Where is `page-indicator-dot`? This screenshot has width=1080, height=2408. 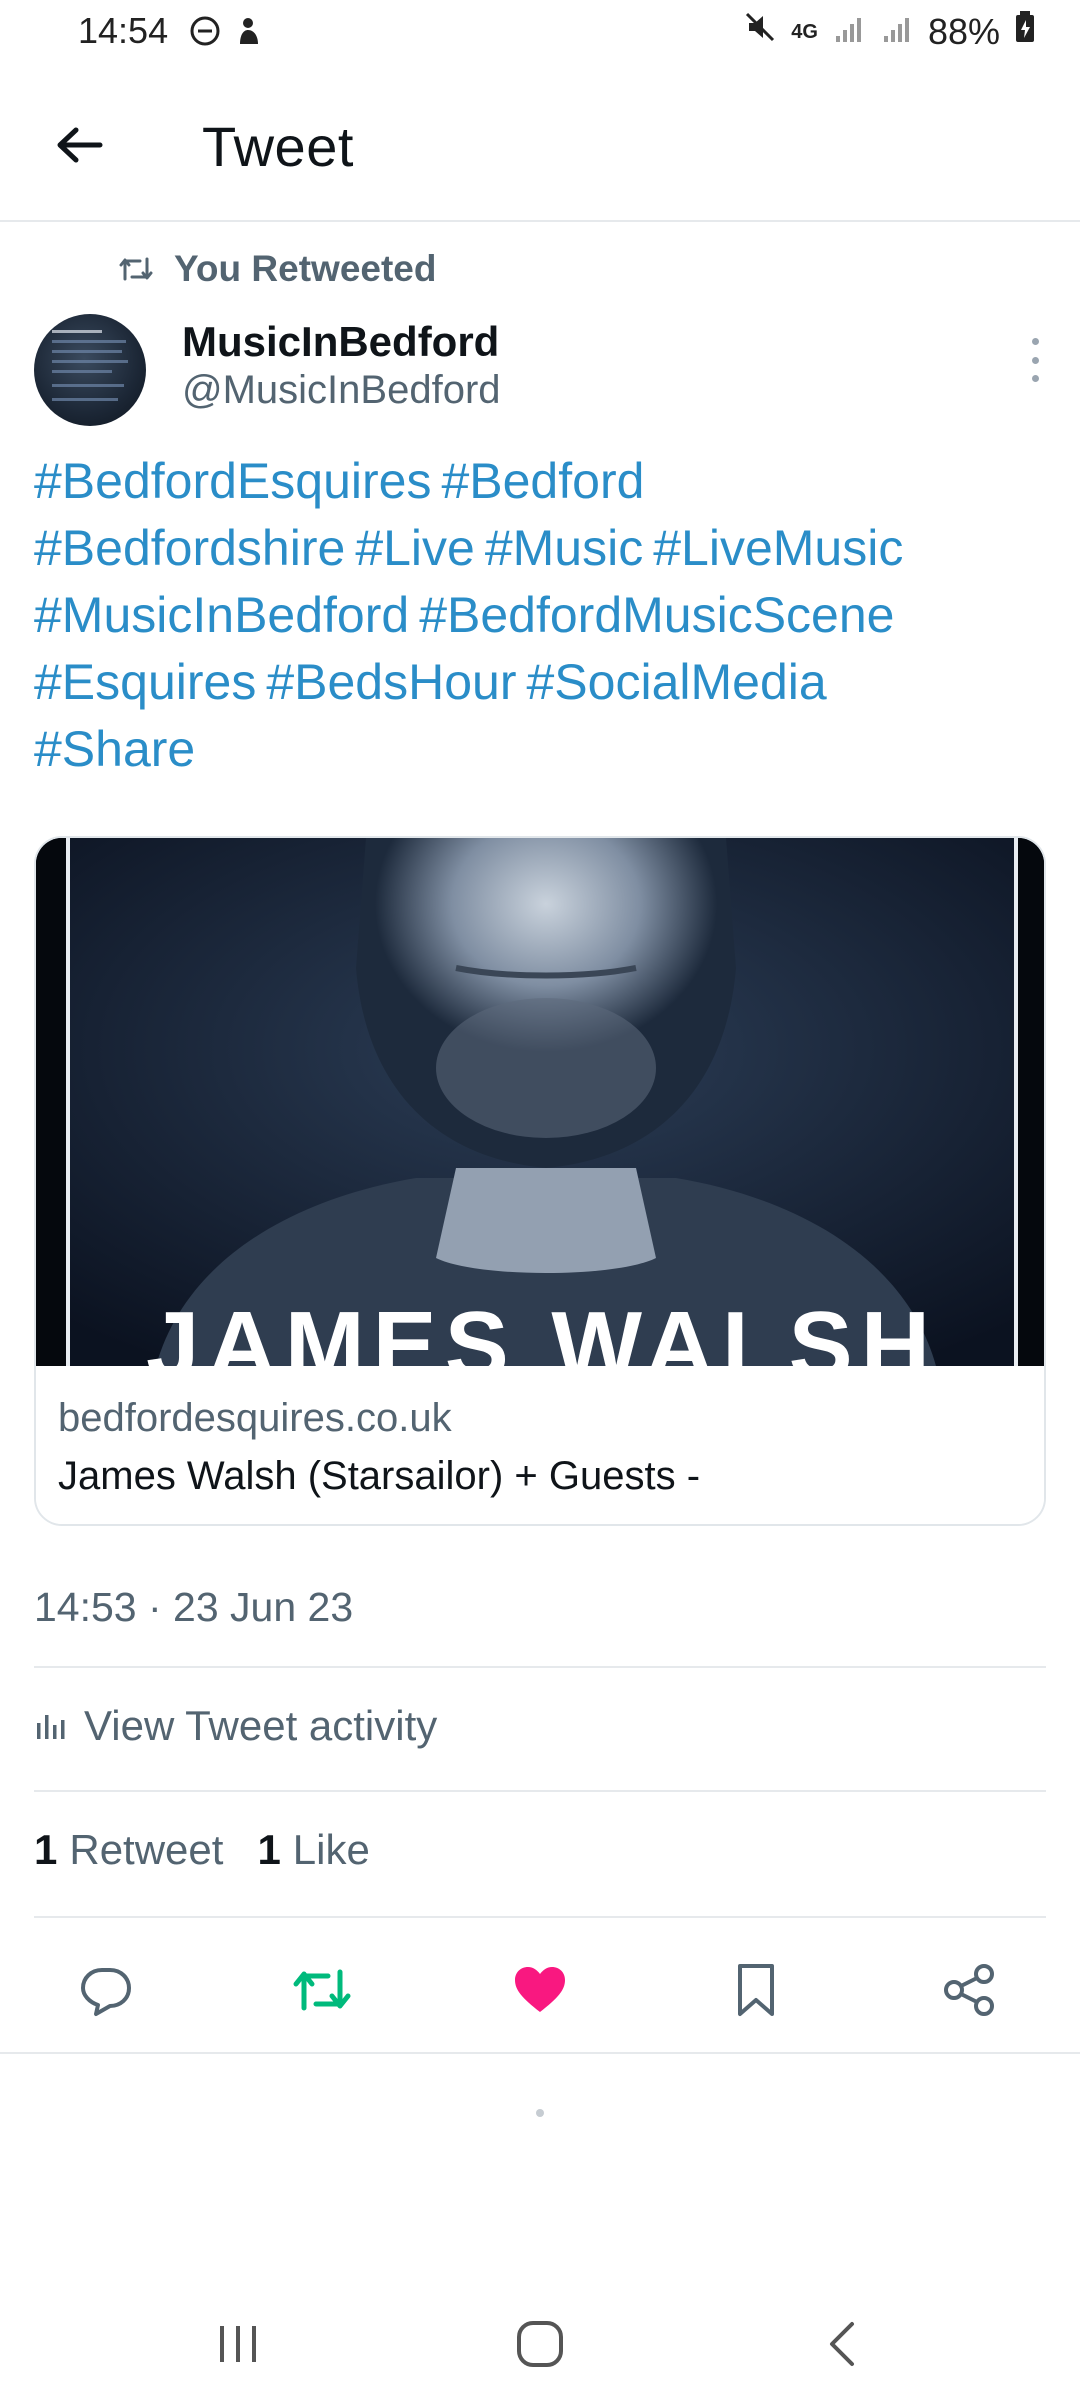
page-indicator-dot is located at coordinates (540, 2113).